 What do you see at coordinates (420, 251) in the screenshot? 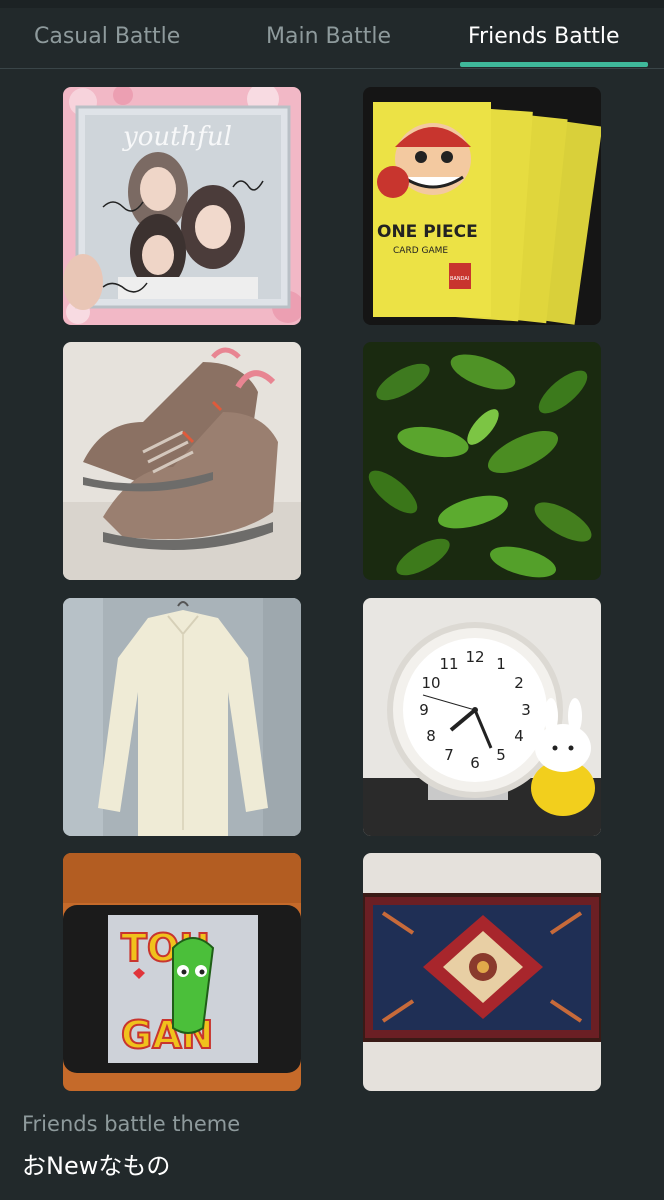
I see `pack-subtitle: CARD GAME` at bounding box center [420, 251].